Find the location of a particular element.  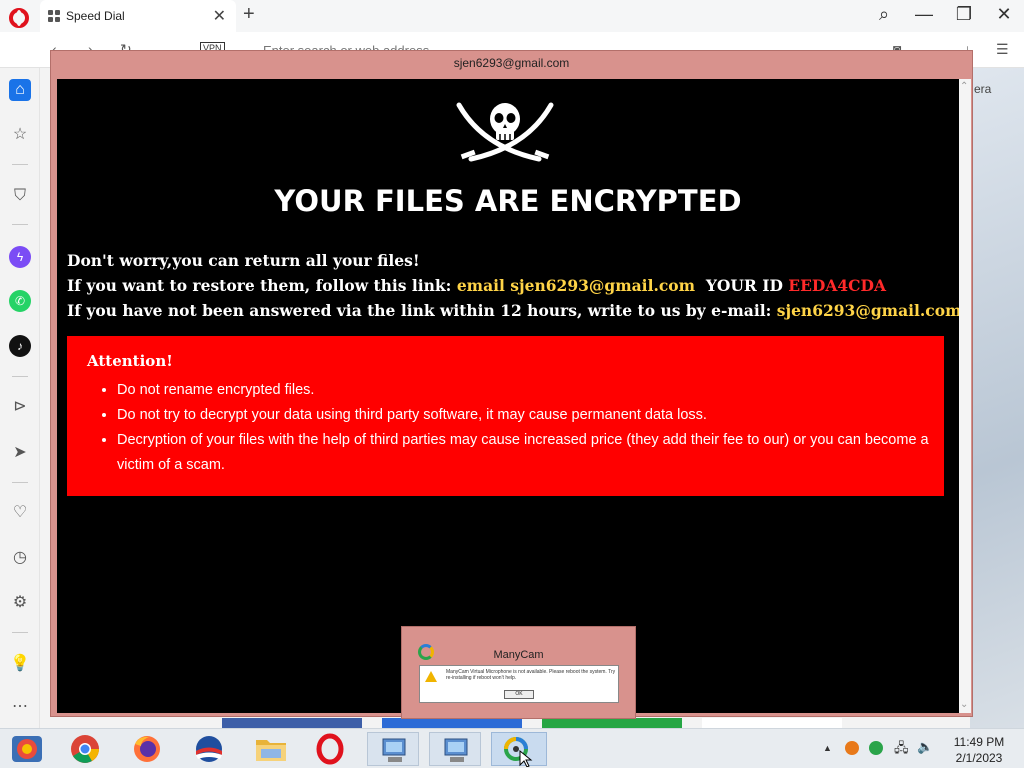

search-tabs-icon: ⌕ is located at coordinates (884, 14).